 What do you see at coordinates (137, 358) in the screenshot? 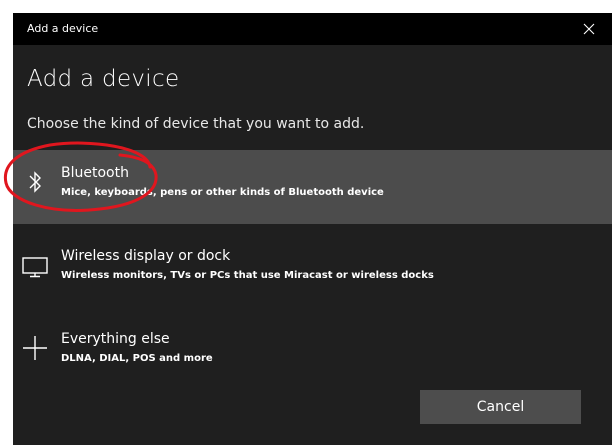
I see `option-description: DLNA, DIAL, POS and more` at bounding box center [137, 358].